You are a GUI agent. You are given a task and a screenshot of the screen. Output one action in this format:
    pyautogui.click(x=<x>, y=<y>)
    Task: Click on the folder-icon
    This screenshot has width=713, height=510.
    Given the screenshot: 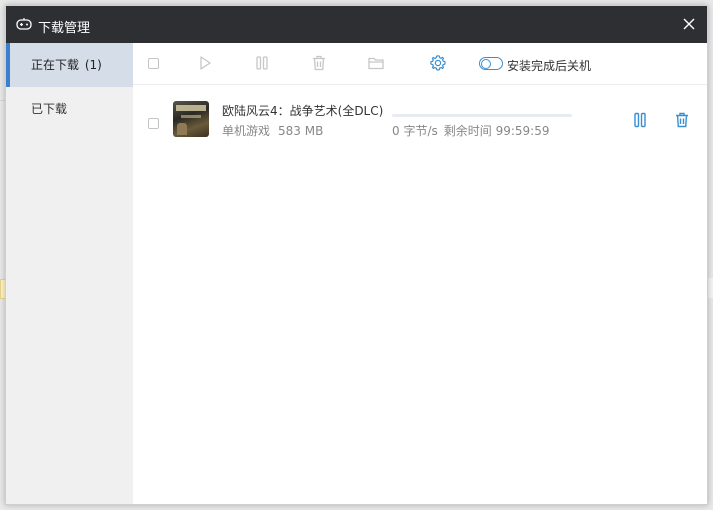 What is the action you would take?
    pyautogui.click(x=376, y=63)
    